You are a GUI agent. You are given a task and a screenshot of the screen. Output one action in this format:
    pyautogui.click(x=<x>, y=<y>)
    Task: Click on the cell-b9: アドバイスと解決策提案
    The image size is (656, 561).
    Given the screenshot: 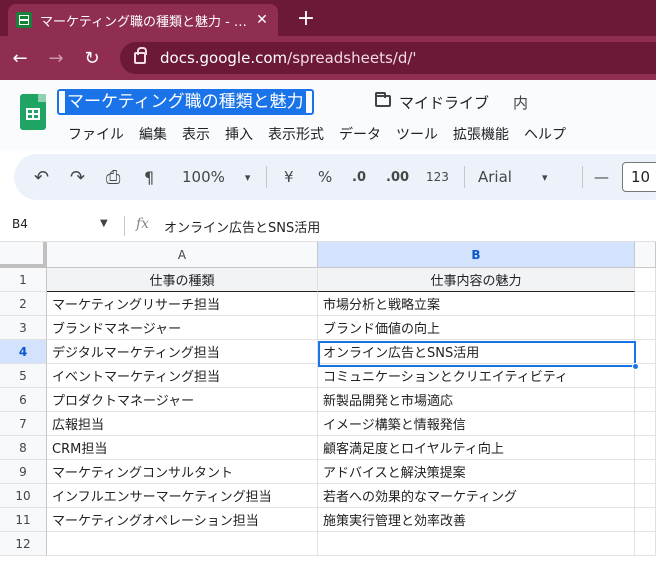 What is the action you would take?
    pyautogui.click(x=476, y=472)
    